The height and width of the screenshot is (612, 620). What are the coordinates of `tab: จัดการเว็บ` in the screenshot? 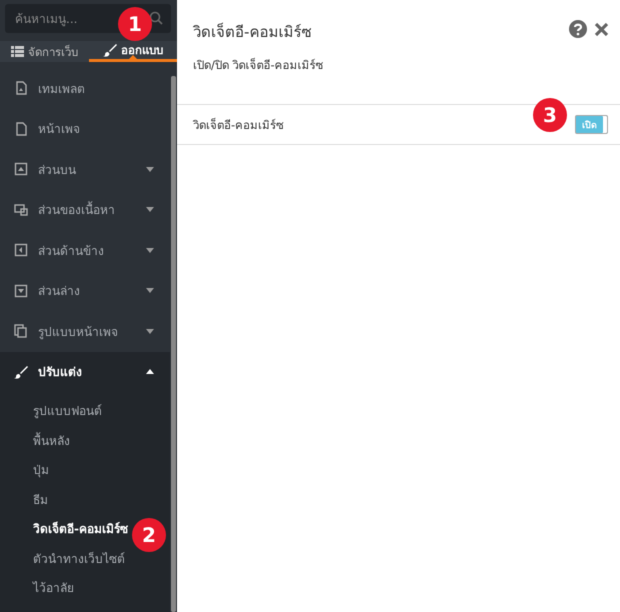 It's located at (44, 51).